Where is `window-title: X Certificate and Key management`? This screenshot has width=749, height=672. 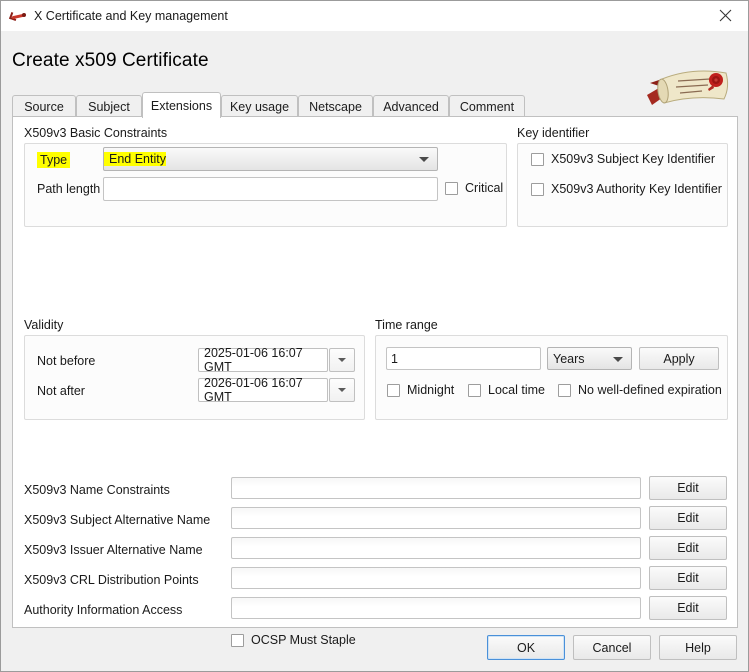 window-title: X Certificate and Key management is located at coordinates (131, 16).